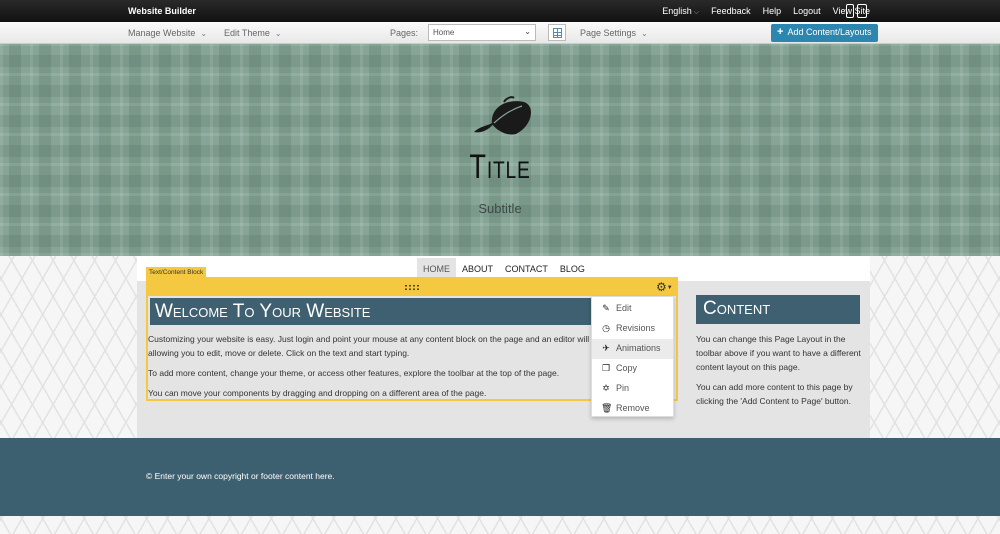 The image size is (1000, 534). I want to click on block-settings-button: ⚙▼, so click(664, 287).